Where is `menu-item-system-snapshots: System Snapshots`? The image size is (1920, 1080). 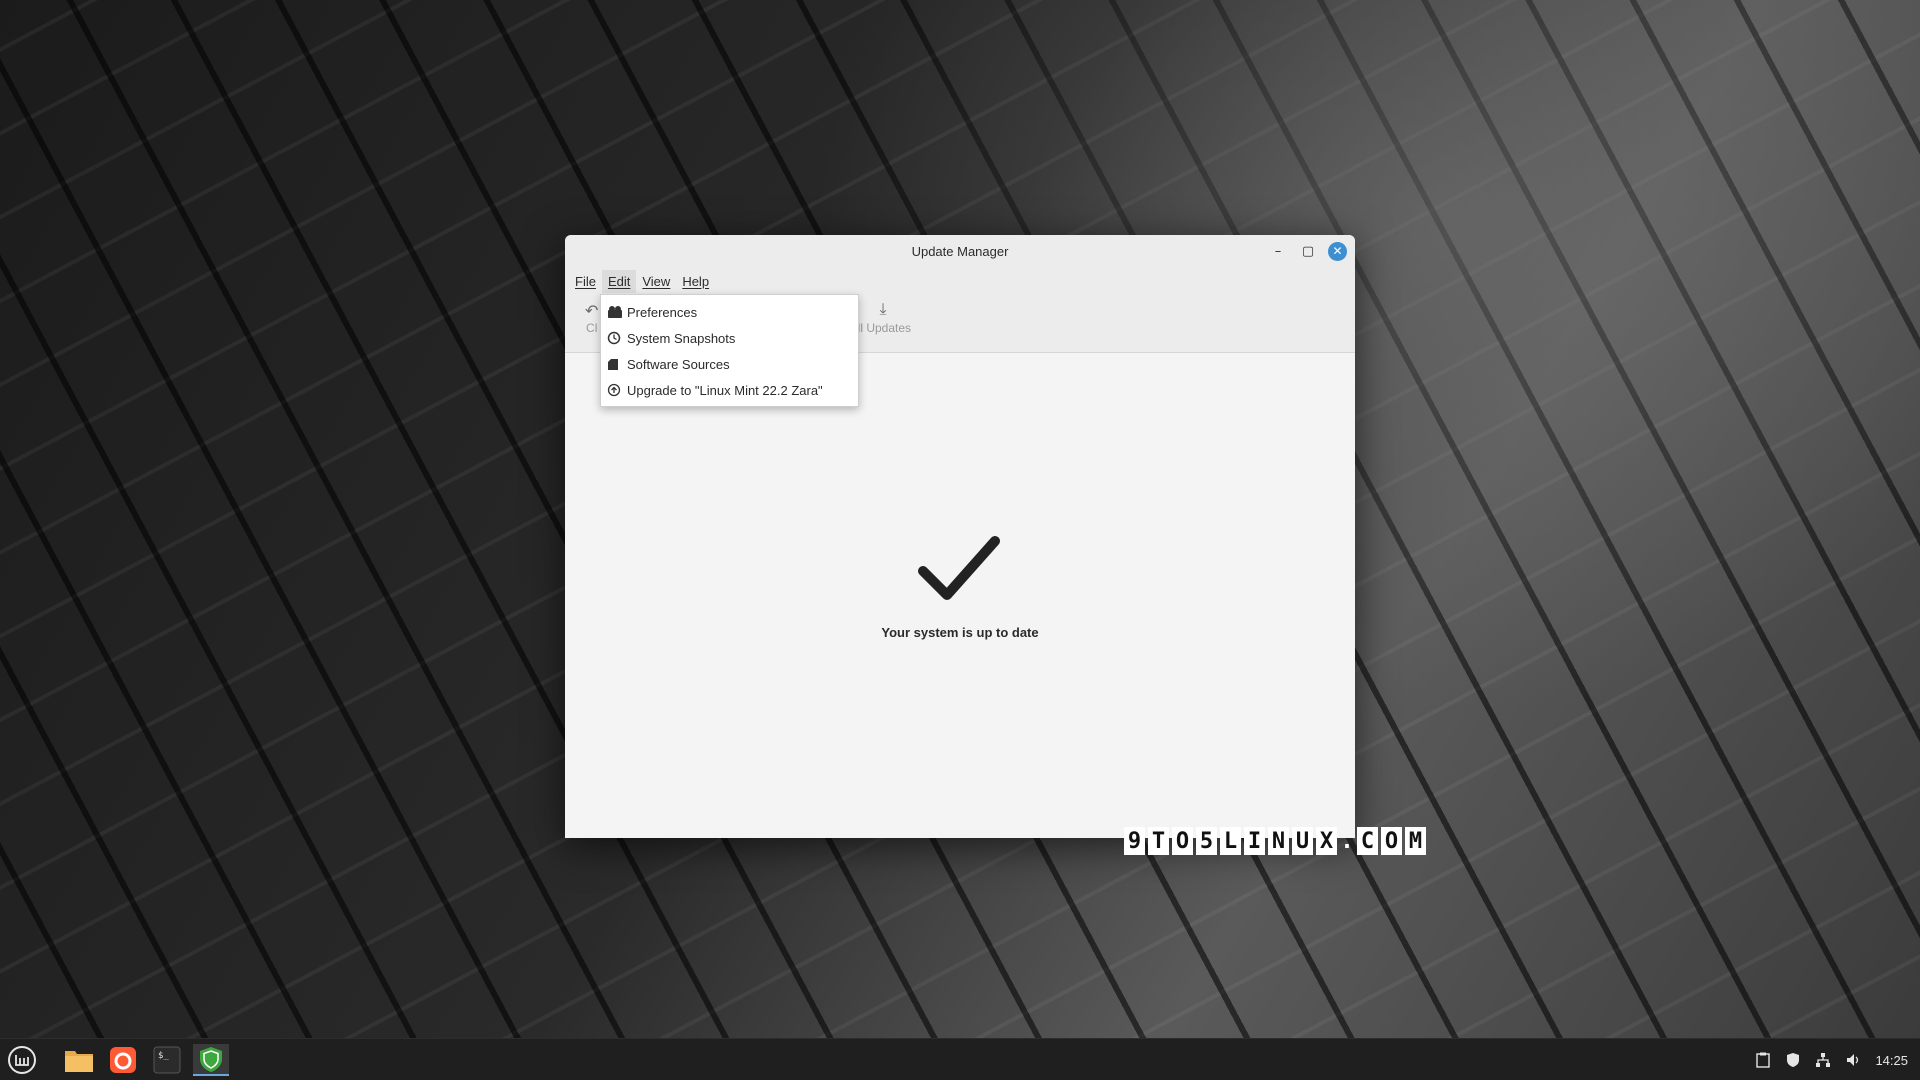 menu-item-system-snapshots: System Snapshots is located at coordinates (729, 338).